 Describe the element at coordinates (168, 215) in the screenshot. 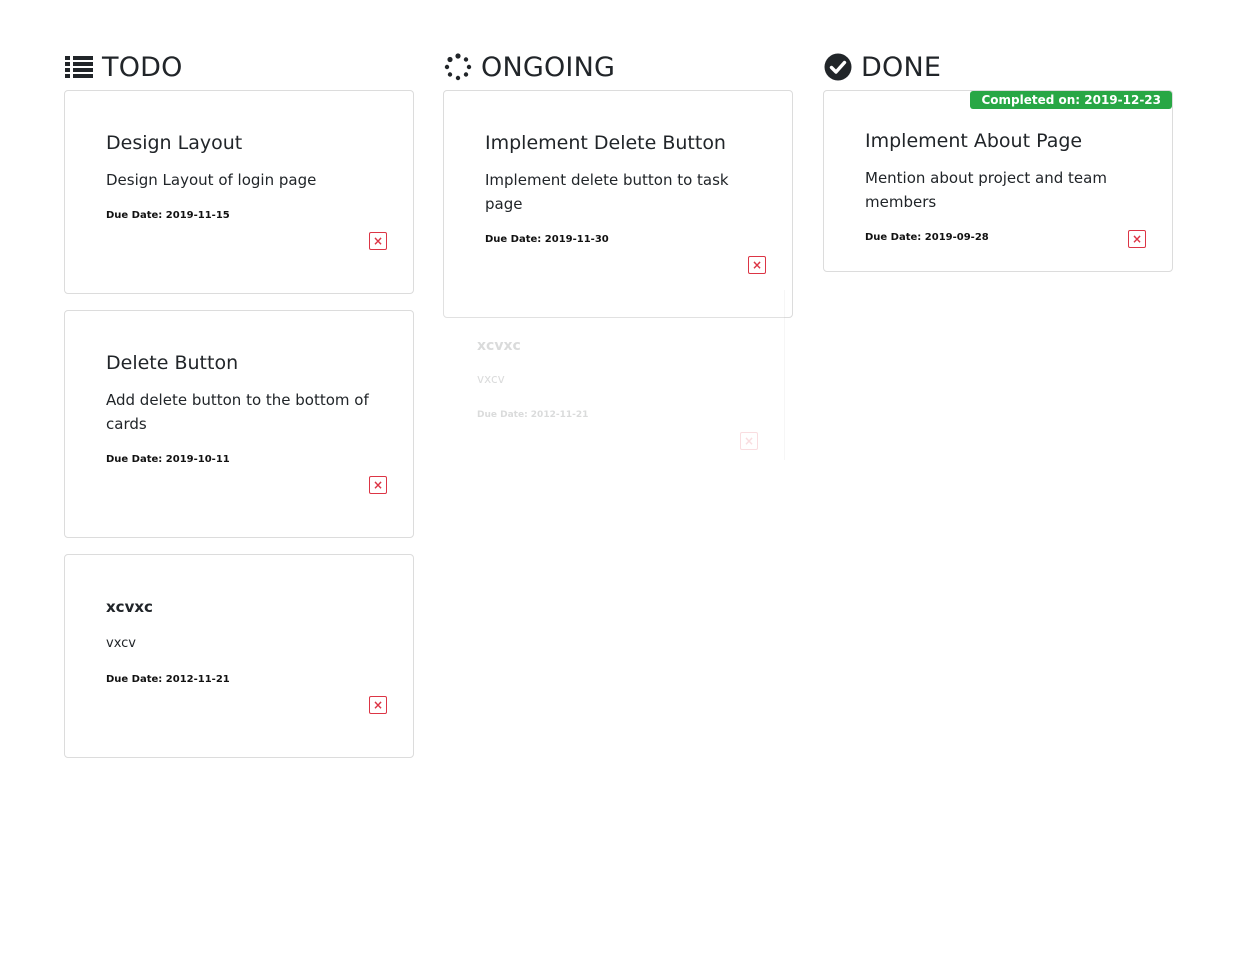

I see `card-due-date: Due Date: 2019-11-15` at that location.